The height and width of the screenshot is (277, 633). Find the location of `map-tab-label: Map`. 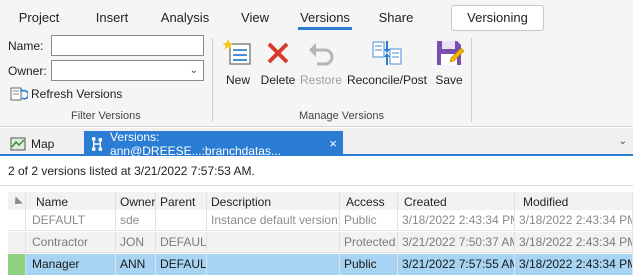

map-tab-label: Map is located at coordinates (43, 143).